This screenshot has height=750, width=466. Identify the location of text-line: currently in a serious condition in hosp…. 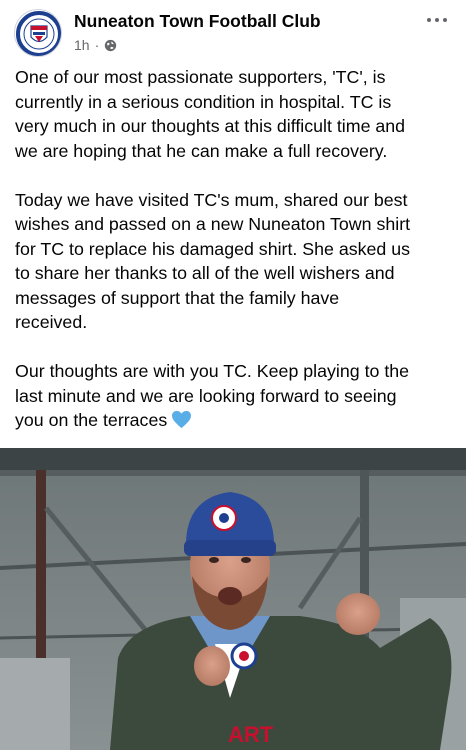
(203, 101).